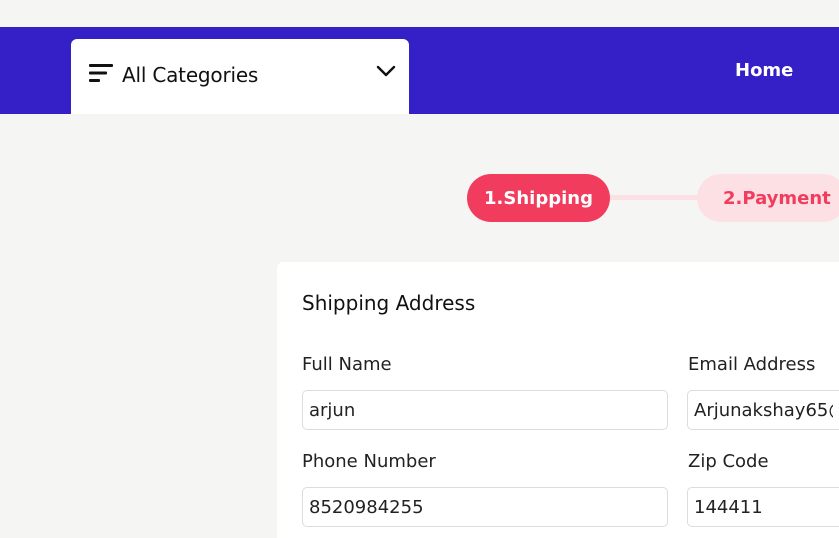 This screenshot has height=538, width=839. Describe the element at coordinates (763, 410) in the screenshot. I see `email-input` at that location.